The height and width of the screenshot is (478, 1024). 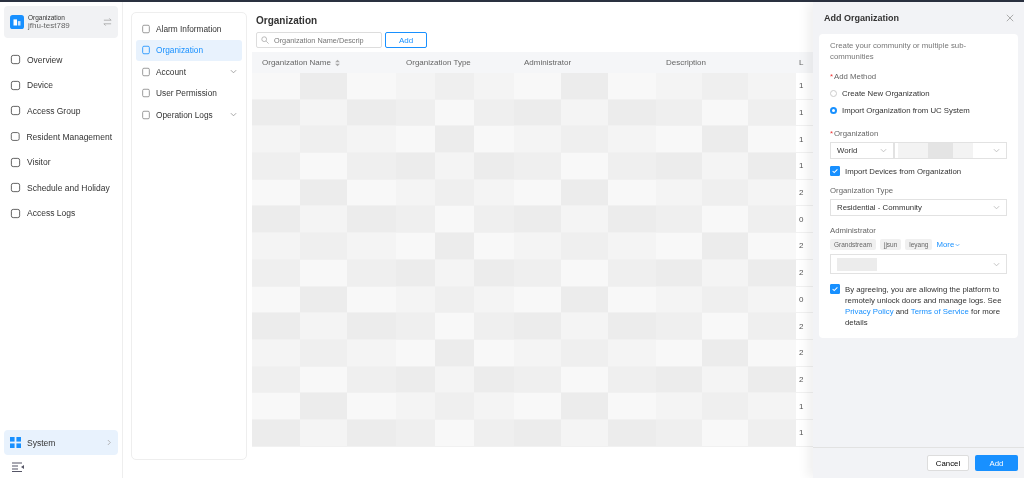 What do you see at coordinates (918, 264) in the screenshot?
I see `administrator-select` at bounding box center [918, 264].